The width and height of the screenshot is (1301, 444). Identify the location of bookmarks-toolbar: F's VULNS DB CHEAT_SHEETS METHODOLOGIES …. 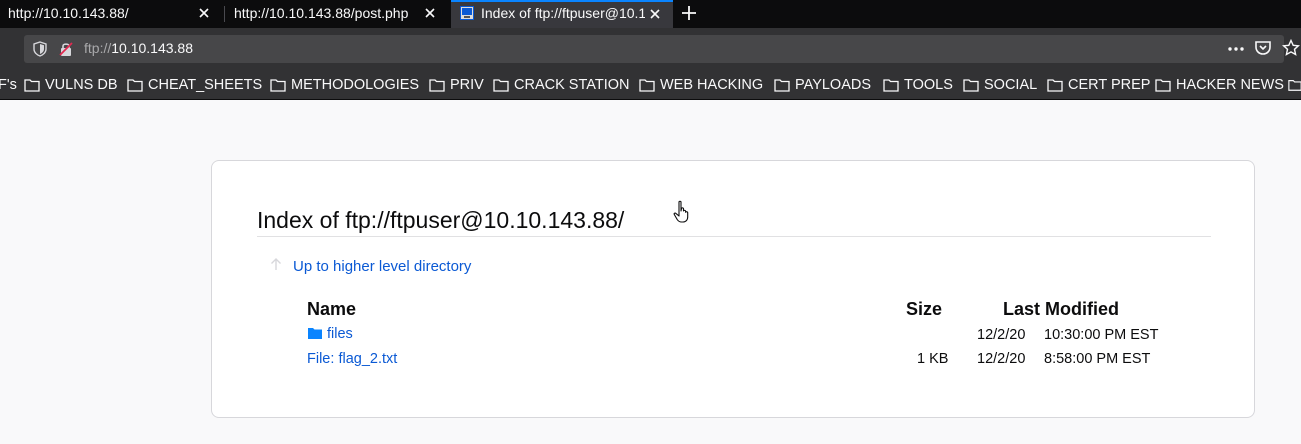
(650, 85).